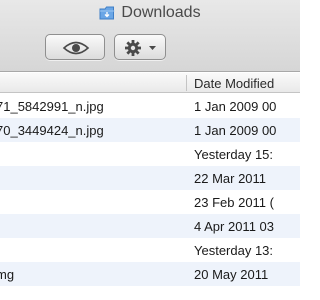 The image size is (320, 300). I want to click on gear-icon, so click(140, 48).